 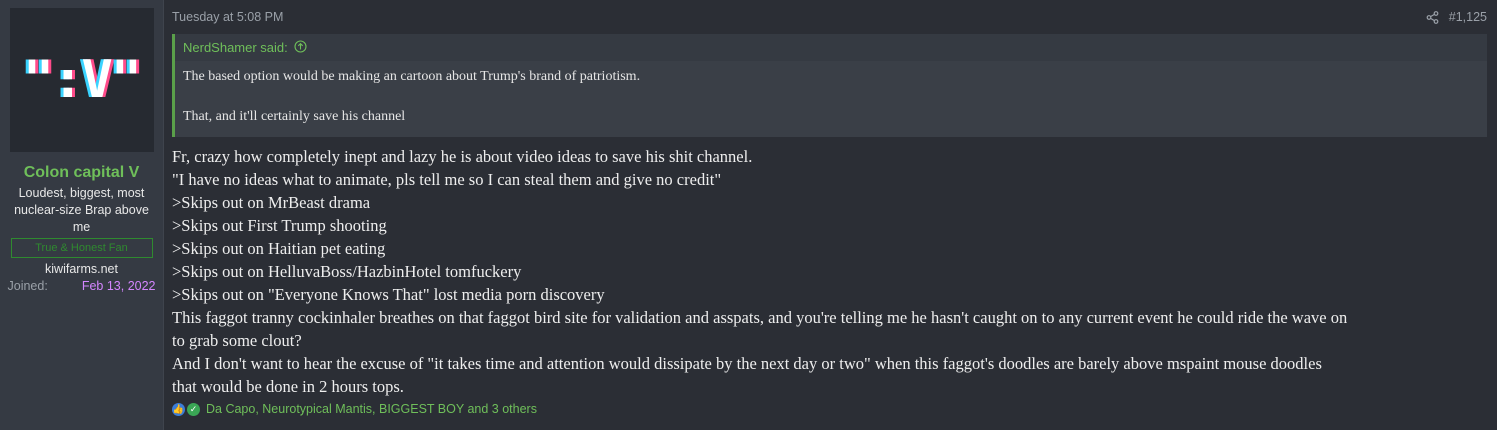 I want to click on quote-author: NerdShamer said:, so click(x=235, y=47).